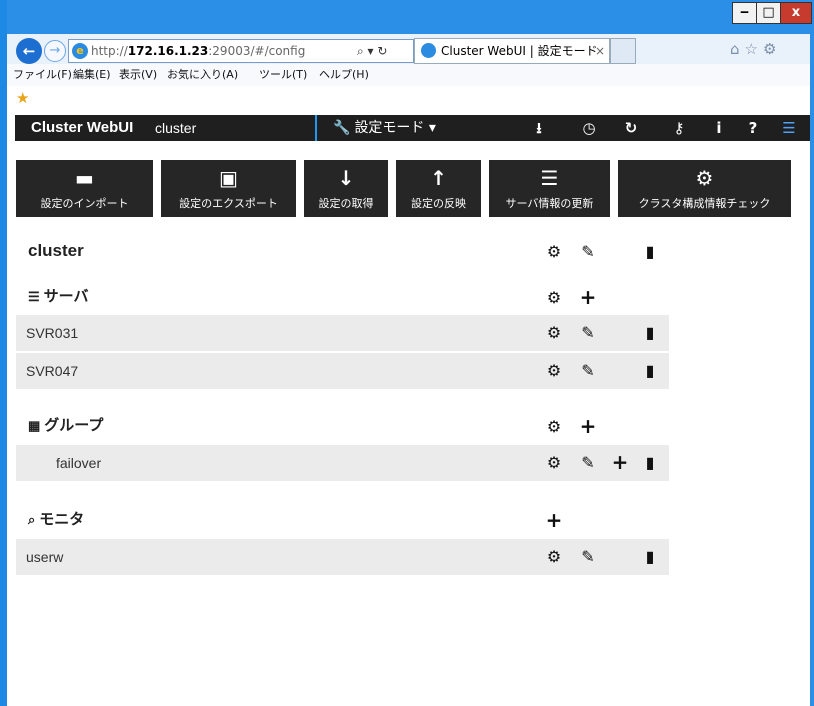 Image resolution: width=814 pixels, height=706 pixels. I want to click on groups-label: グループ, so click(74, 425).